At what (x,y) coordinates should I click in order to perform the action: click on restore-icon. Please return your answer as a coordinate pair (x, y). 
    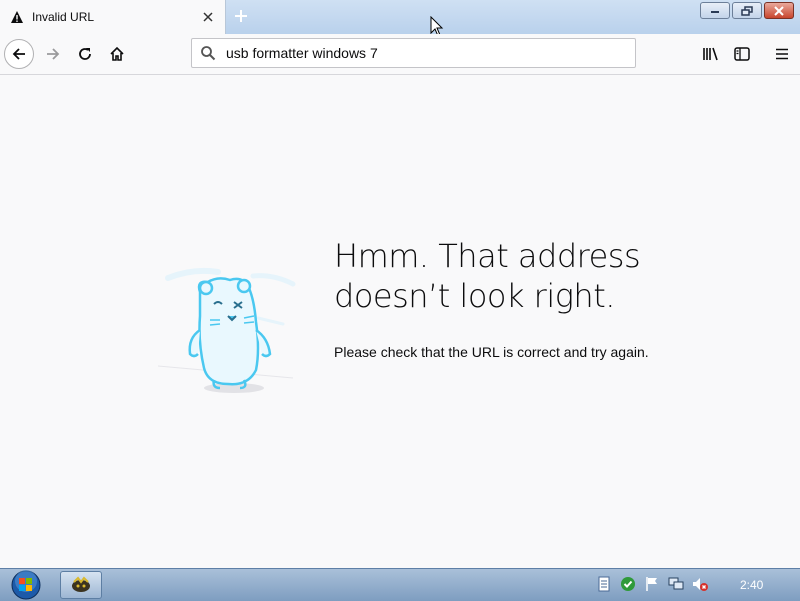
    Looking at the image, I should click on (747, 10).